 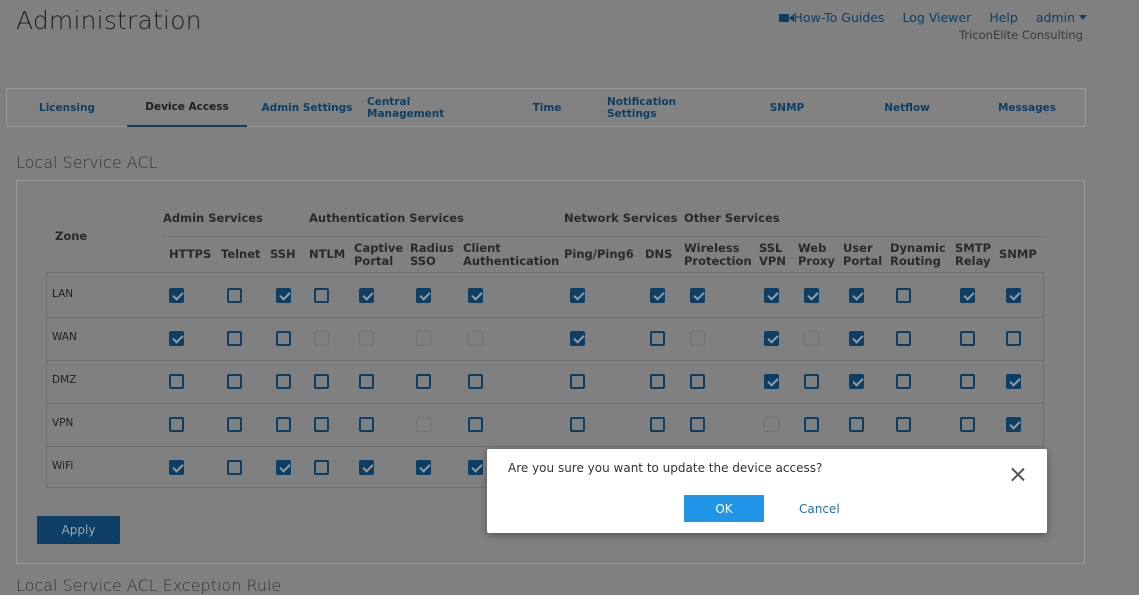 What do you see at coordinates (1061, 17) in the screenshot?
I see `user-menu: admin` at bounding box center [1061, 17].